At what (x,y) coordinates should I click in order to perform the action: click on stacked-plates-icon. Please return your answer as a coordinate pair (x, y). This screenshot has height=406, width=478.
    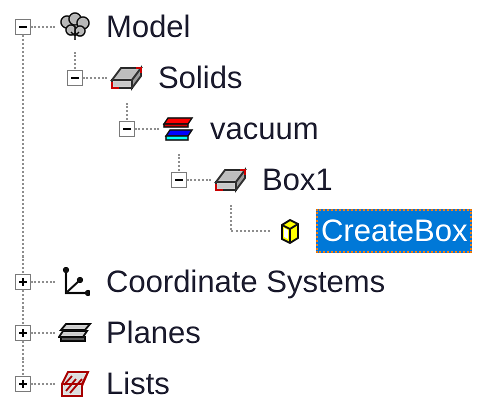
    Looking at the image, I should click on (75, 332).